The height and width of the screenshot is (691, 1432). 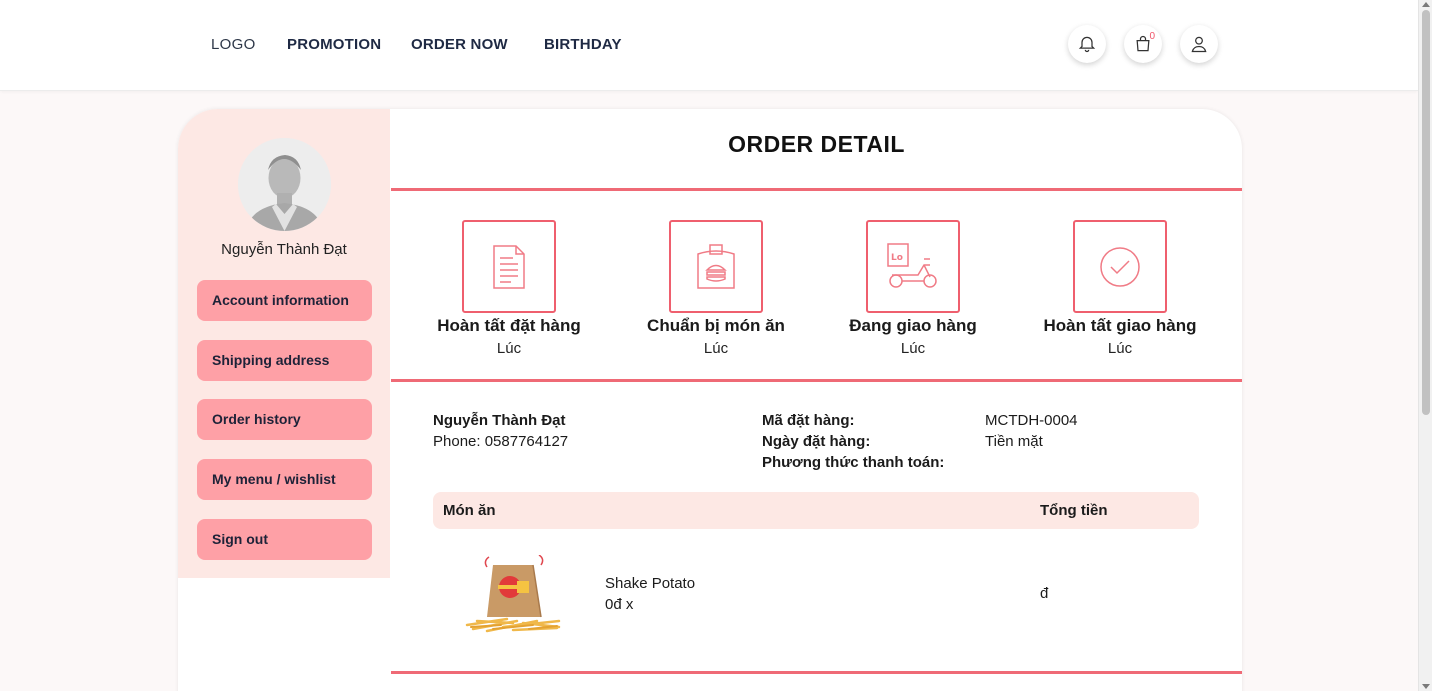 I want to click on step-delivering: Lo Đang giao hàng Lúc, so click(x=913, y=288).